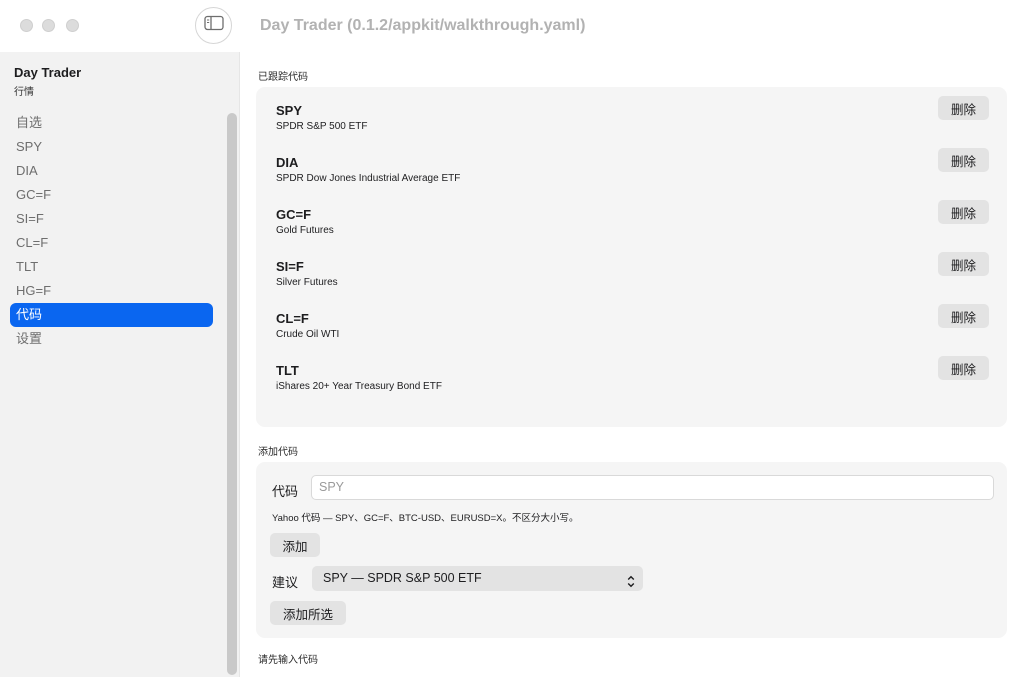 The image size is (1024, 677). I want to click on sidebar-item-settings: 设置, so click(111, 339).